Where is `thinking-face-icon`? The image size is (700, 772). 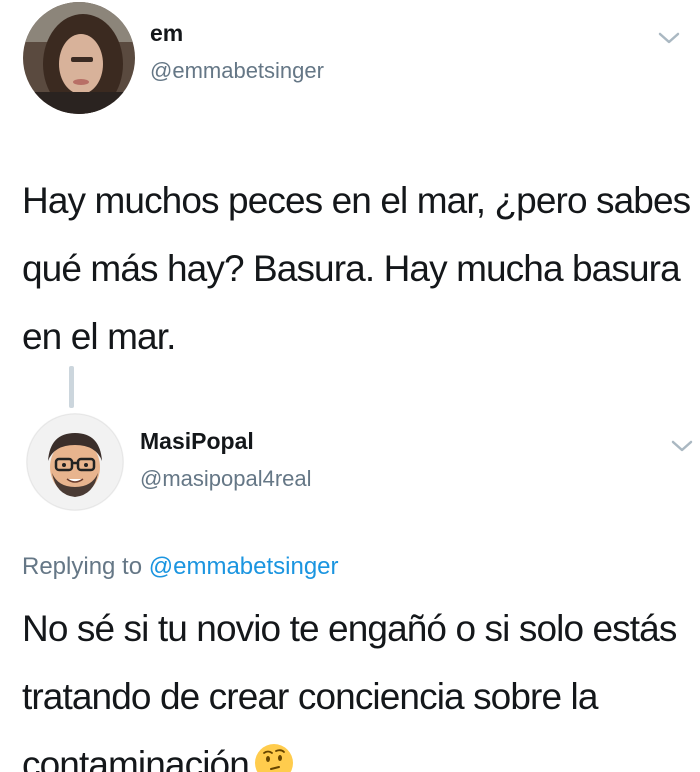
thinking-face-icon is located at coordinates (273, 758).